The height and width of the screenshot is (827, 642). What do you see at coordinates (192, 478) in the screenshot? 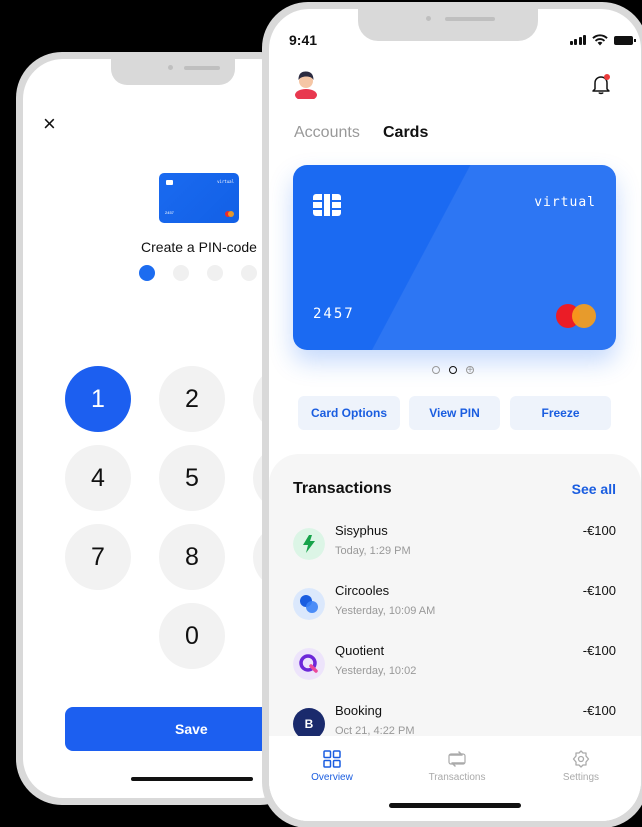
I see `keypad-key-5: 5` at bounding box center [192, 478].